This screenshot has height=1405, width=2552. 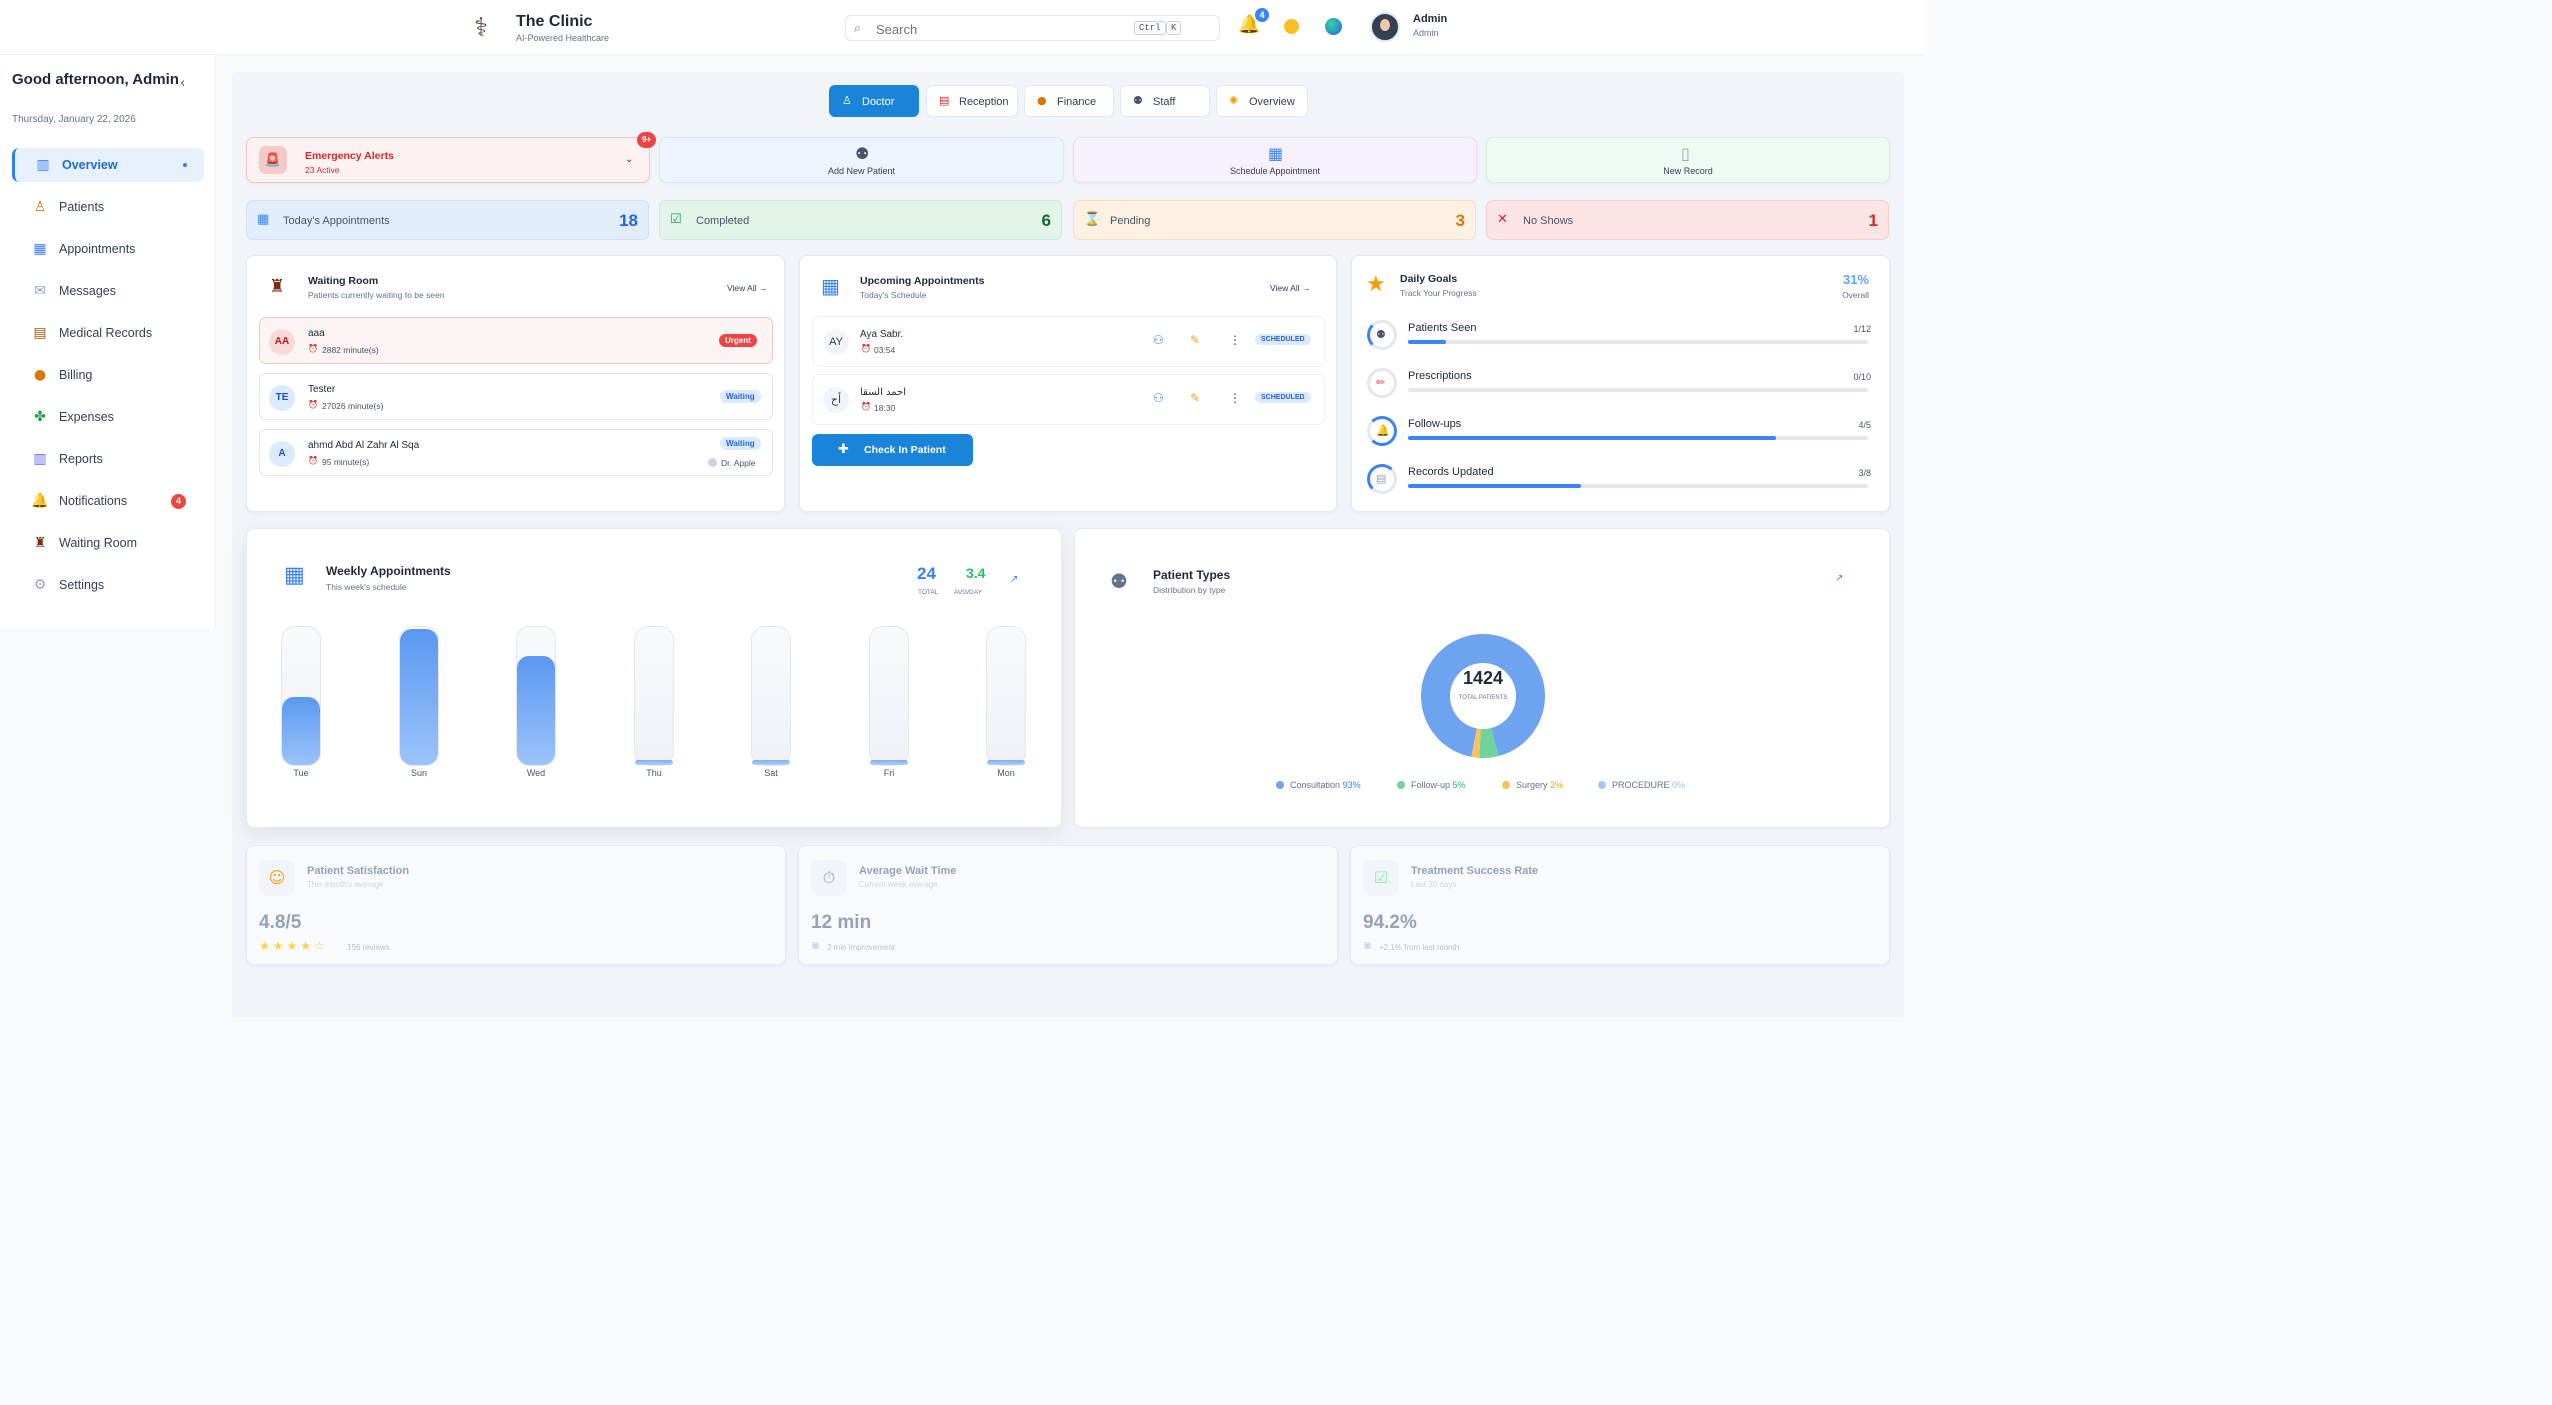 I want to click on legend-name: Surgery, so click(x=1532, y=785).